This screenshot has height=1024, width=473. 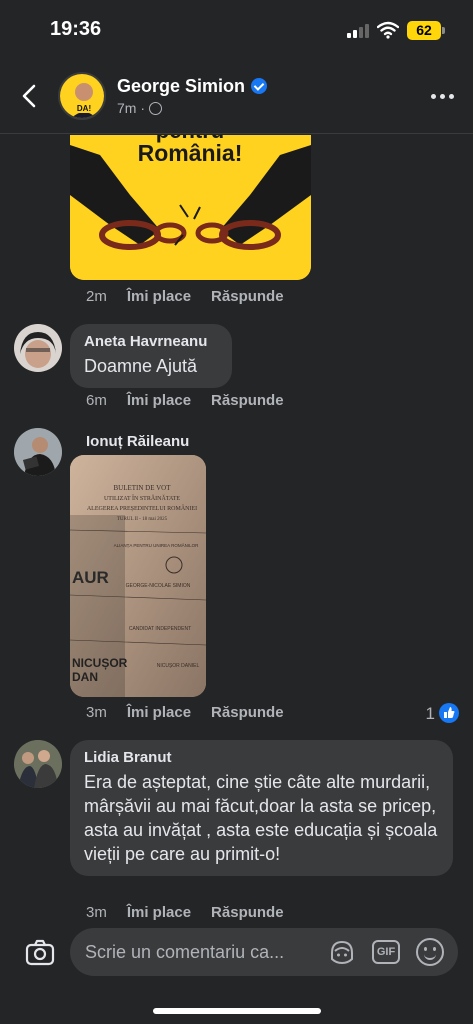 I want to click on post-header: DA! George Simion 7m ·, so click(x=236, y=97).